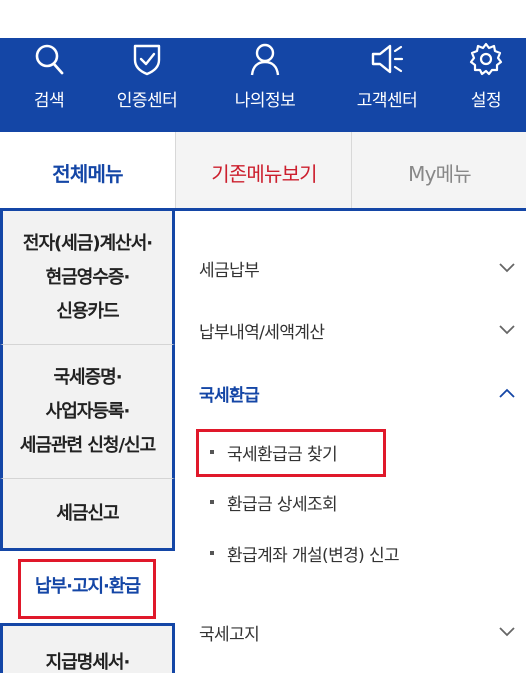  I want to click on nav-my-info: 나의정보, so click(265, 85).